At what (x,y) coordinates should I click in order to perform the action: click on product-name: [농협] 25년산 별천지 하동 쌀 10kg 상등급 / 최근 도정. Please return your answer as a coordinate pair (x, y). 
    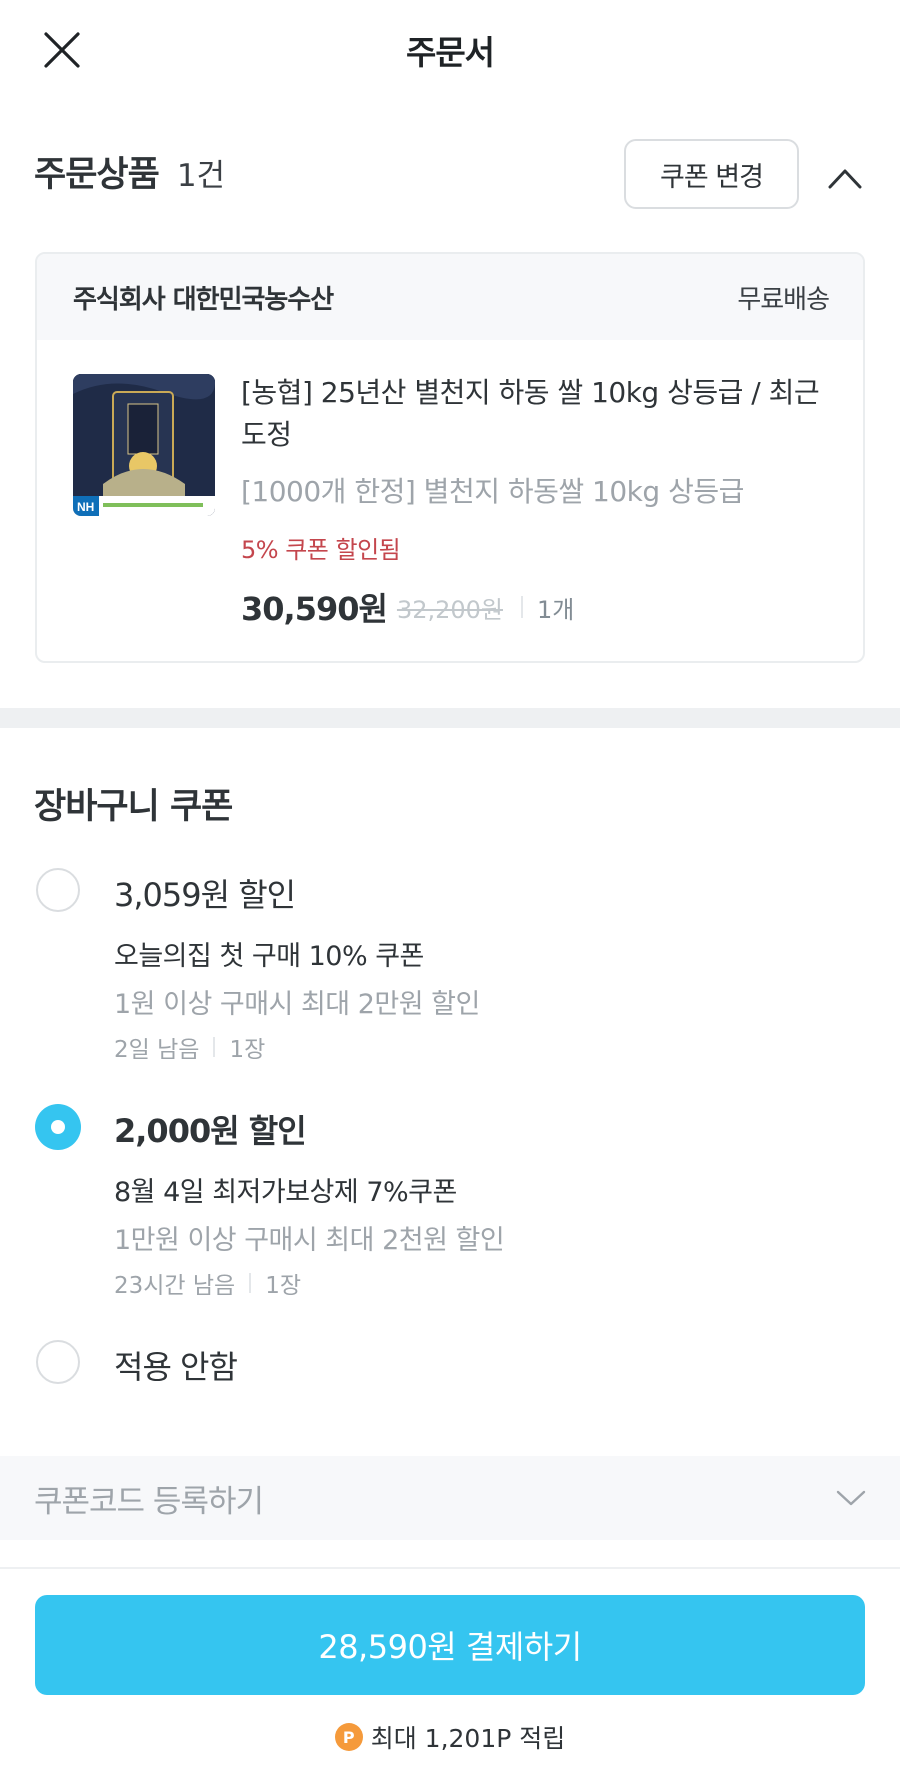
    Looking at the image, I should click on (541, 414).